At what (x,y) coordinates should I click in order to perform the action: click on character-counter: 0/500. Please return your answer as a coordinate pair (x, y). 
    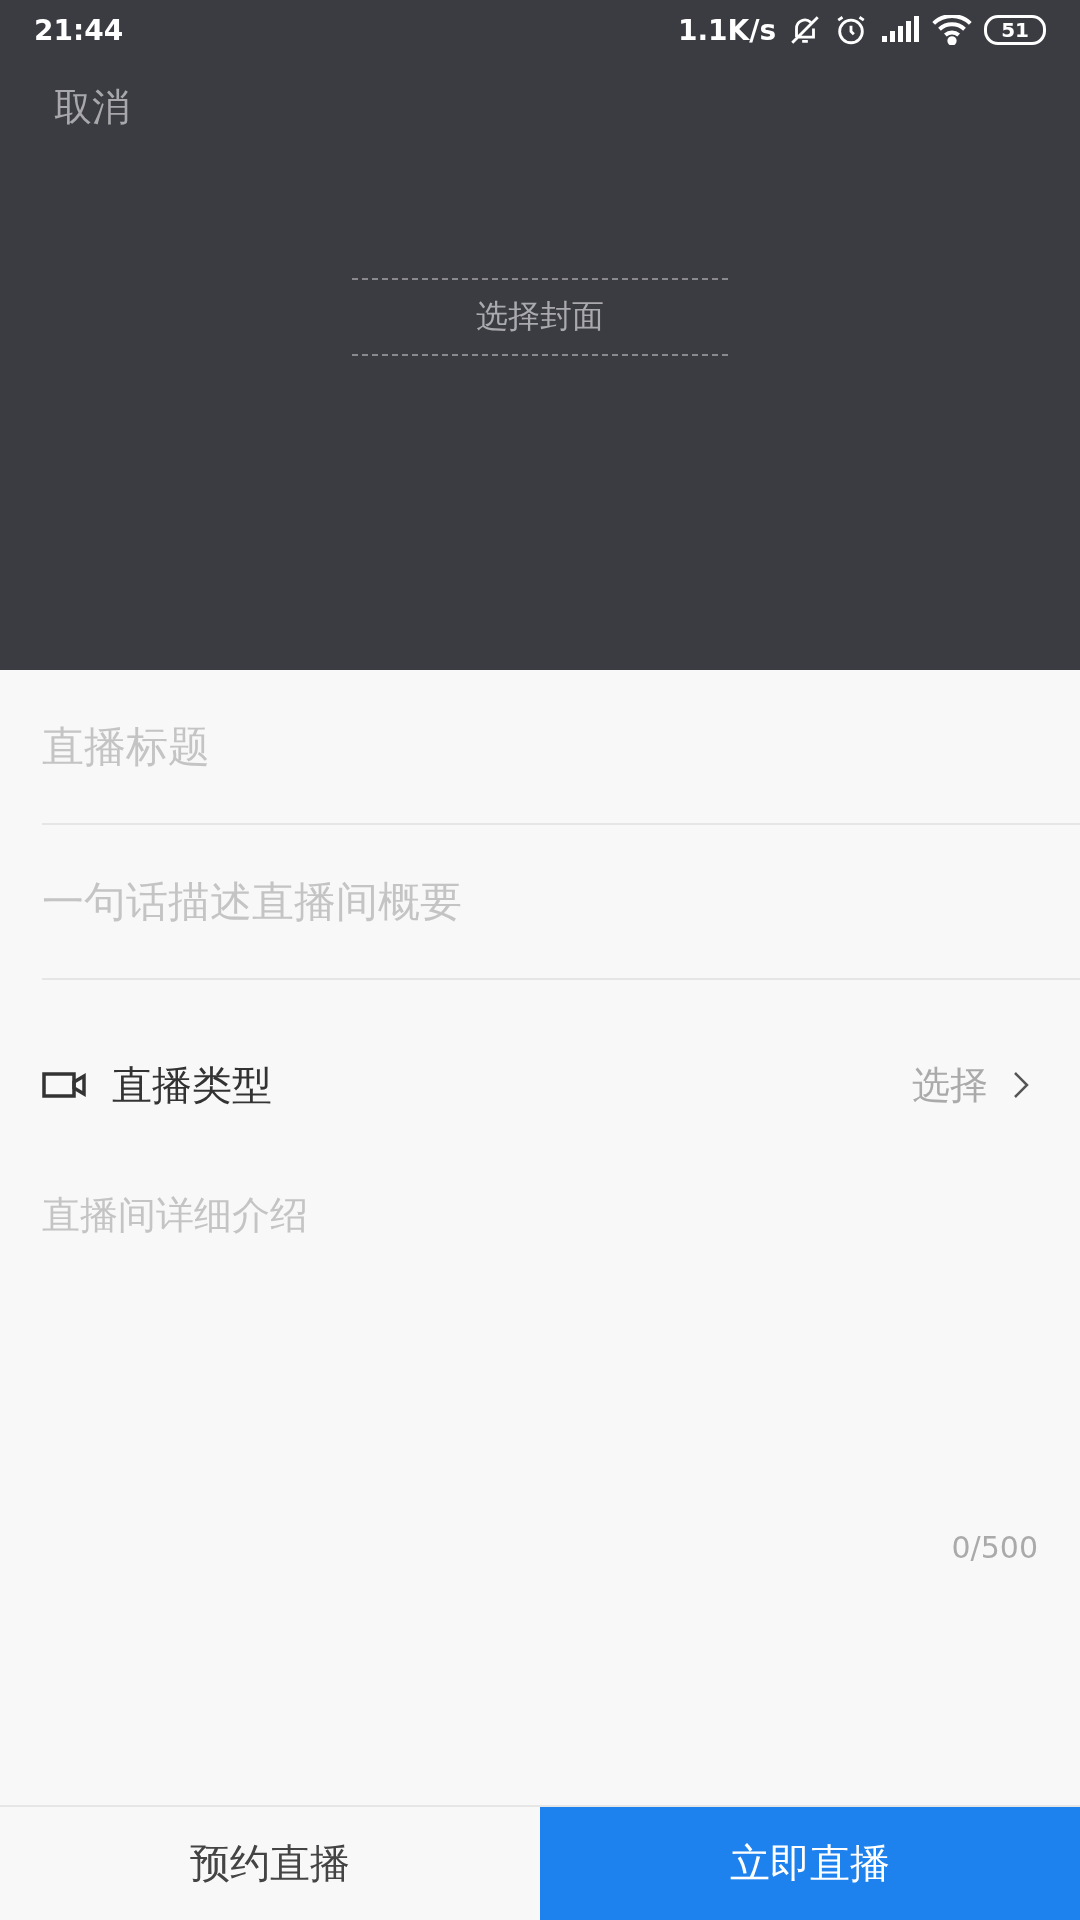
    Looking at the image, I should click on (994, 1547).